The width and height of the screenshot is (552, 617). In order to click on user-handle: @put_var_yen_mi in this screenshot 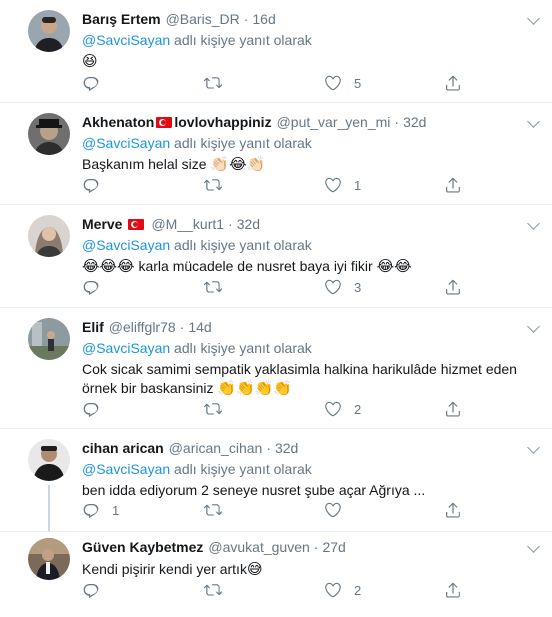, I will do `click(334, 122)`.